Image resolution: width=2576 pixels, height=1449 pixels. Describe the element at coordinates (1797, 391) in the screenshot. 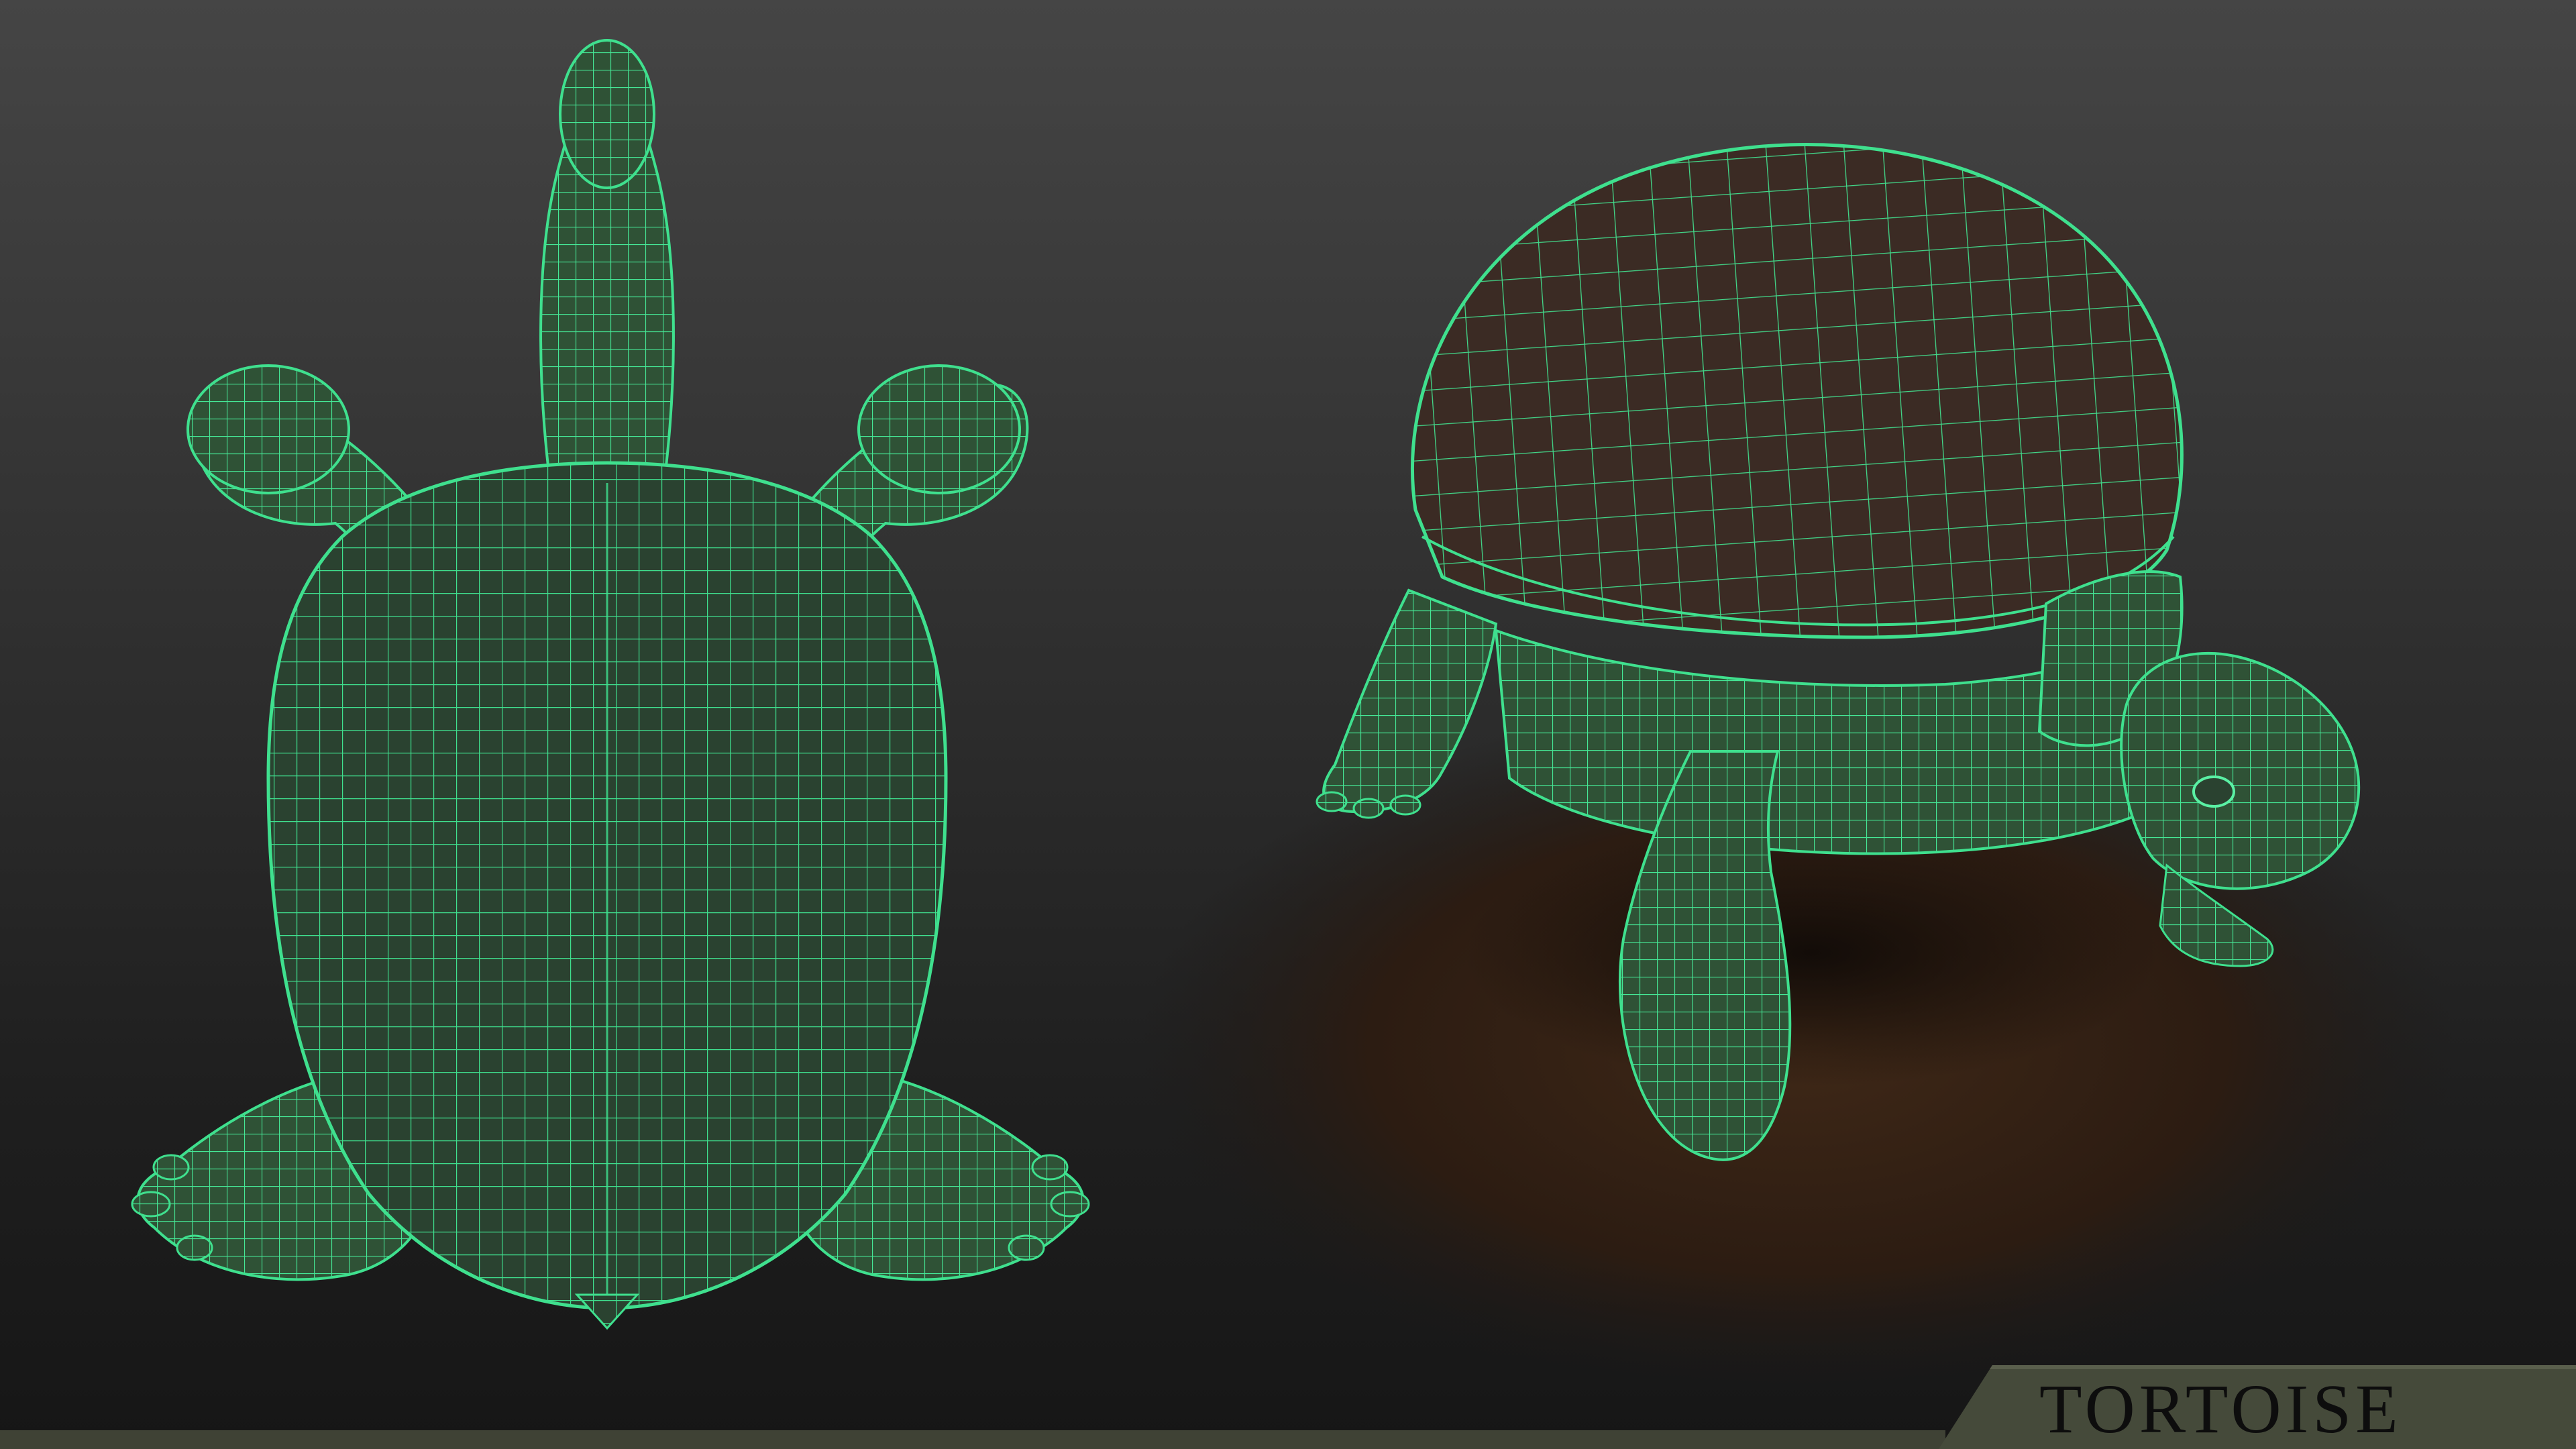

I see `shell` at that location.